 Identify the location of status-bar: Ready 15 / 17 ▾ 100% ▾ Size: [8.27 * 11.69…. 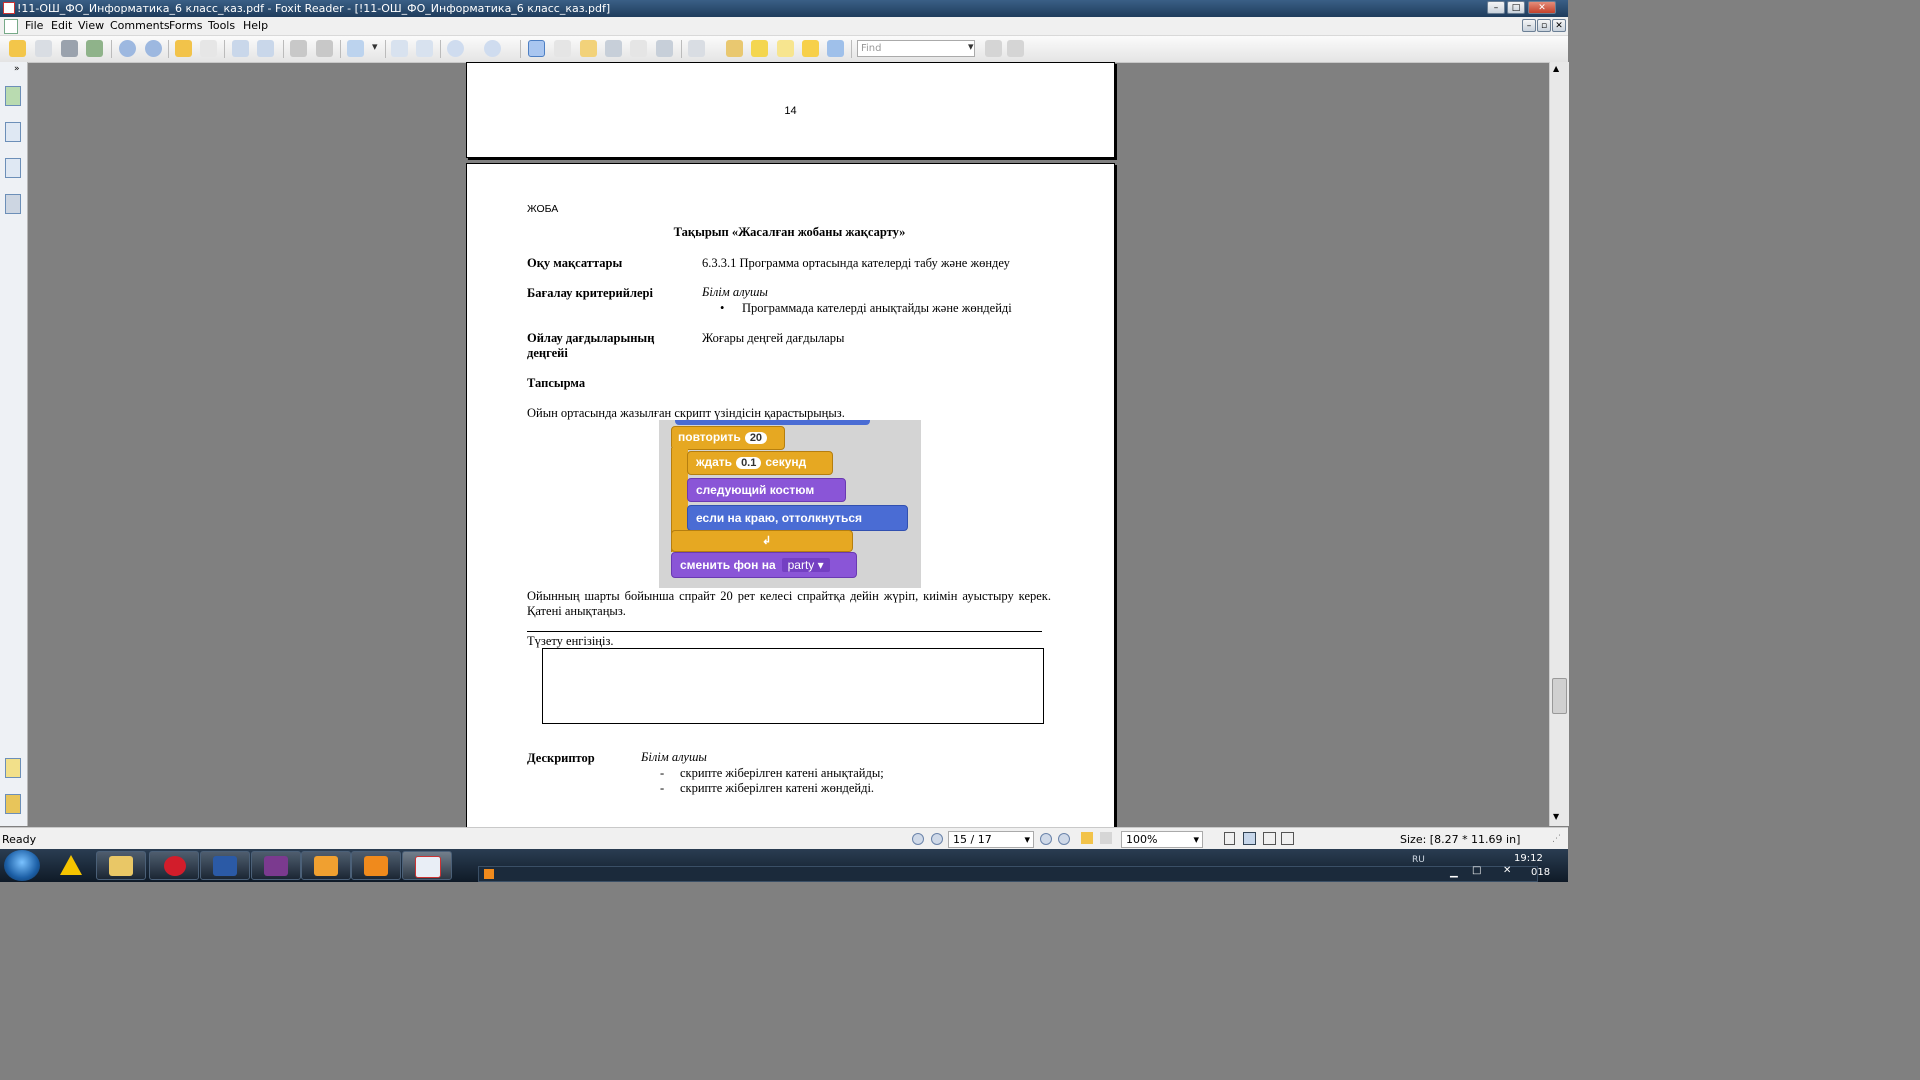
(784, 838).